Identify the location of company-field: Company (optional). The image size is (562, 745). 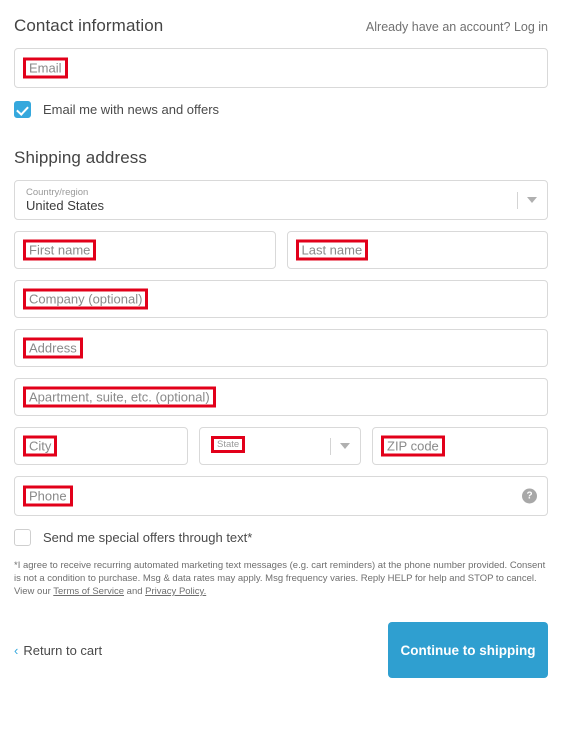
(281, 299).